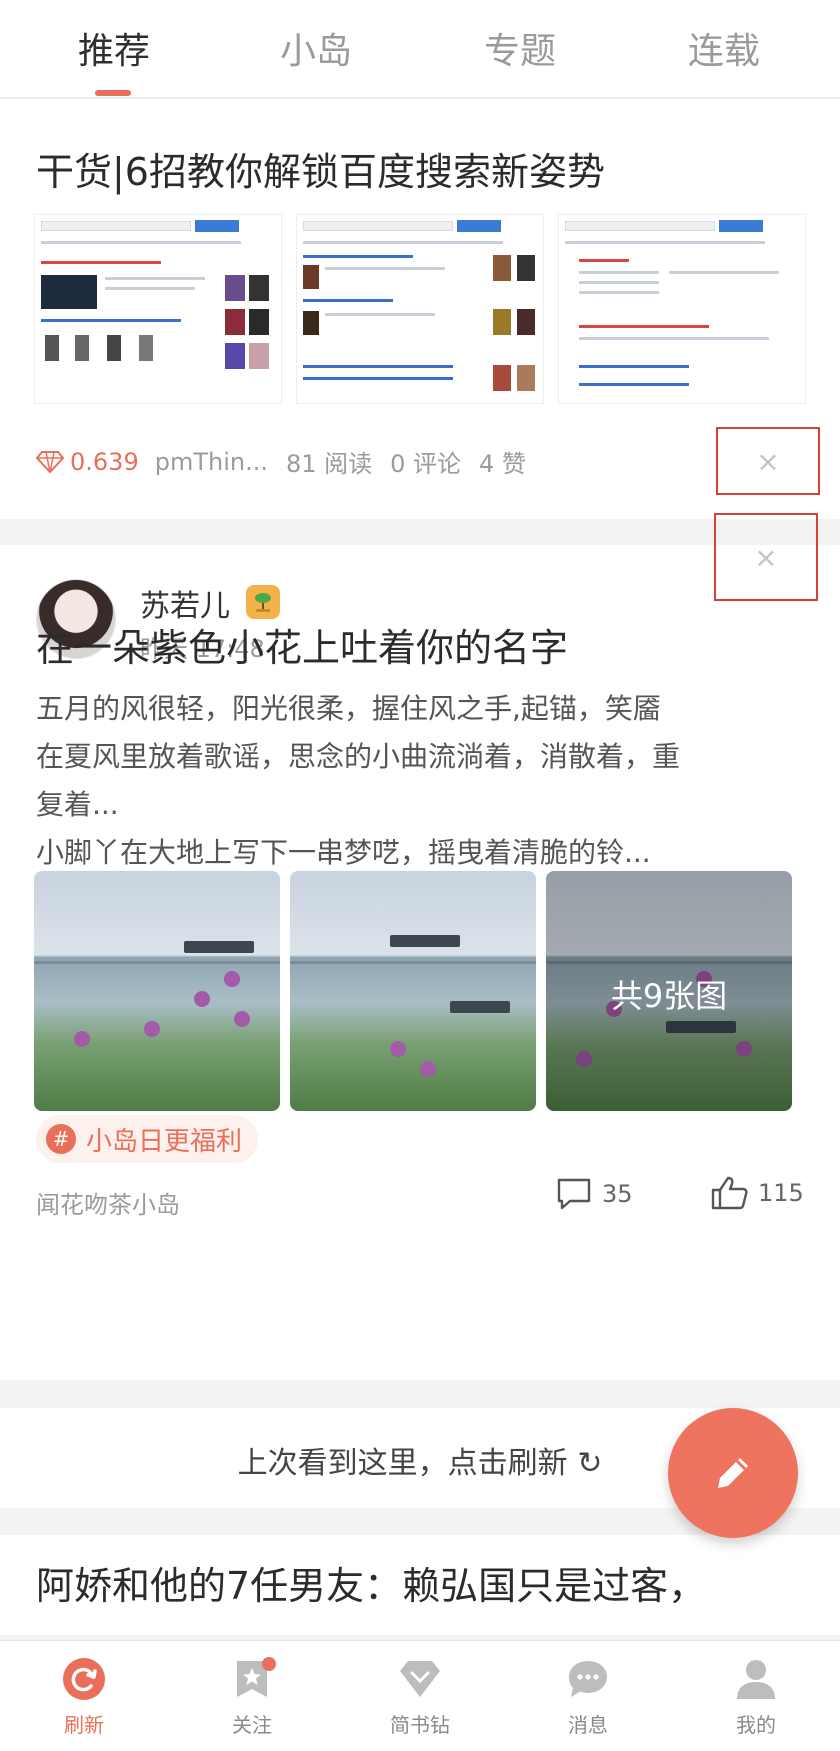 The image size is (840, 1751). I want to click on diamond-score: 0.639, so click(104, 461).